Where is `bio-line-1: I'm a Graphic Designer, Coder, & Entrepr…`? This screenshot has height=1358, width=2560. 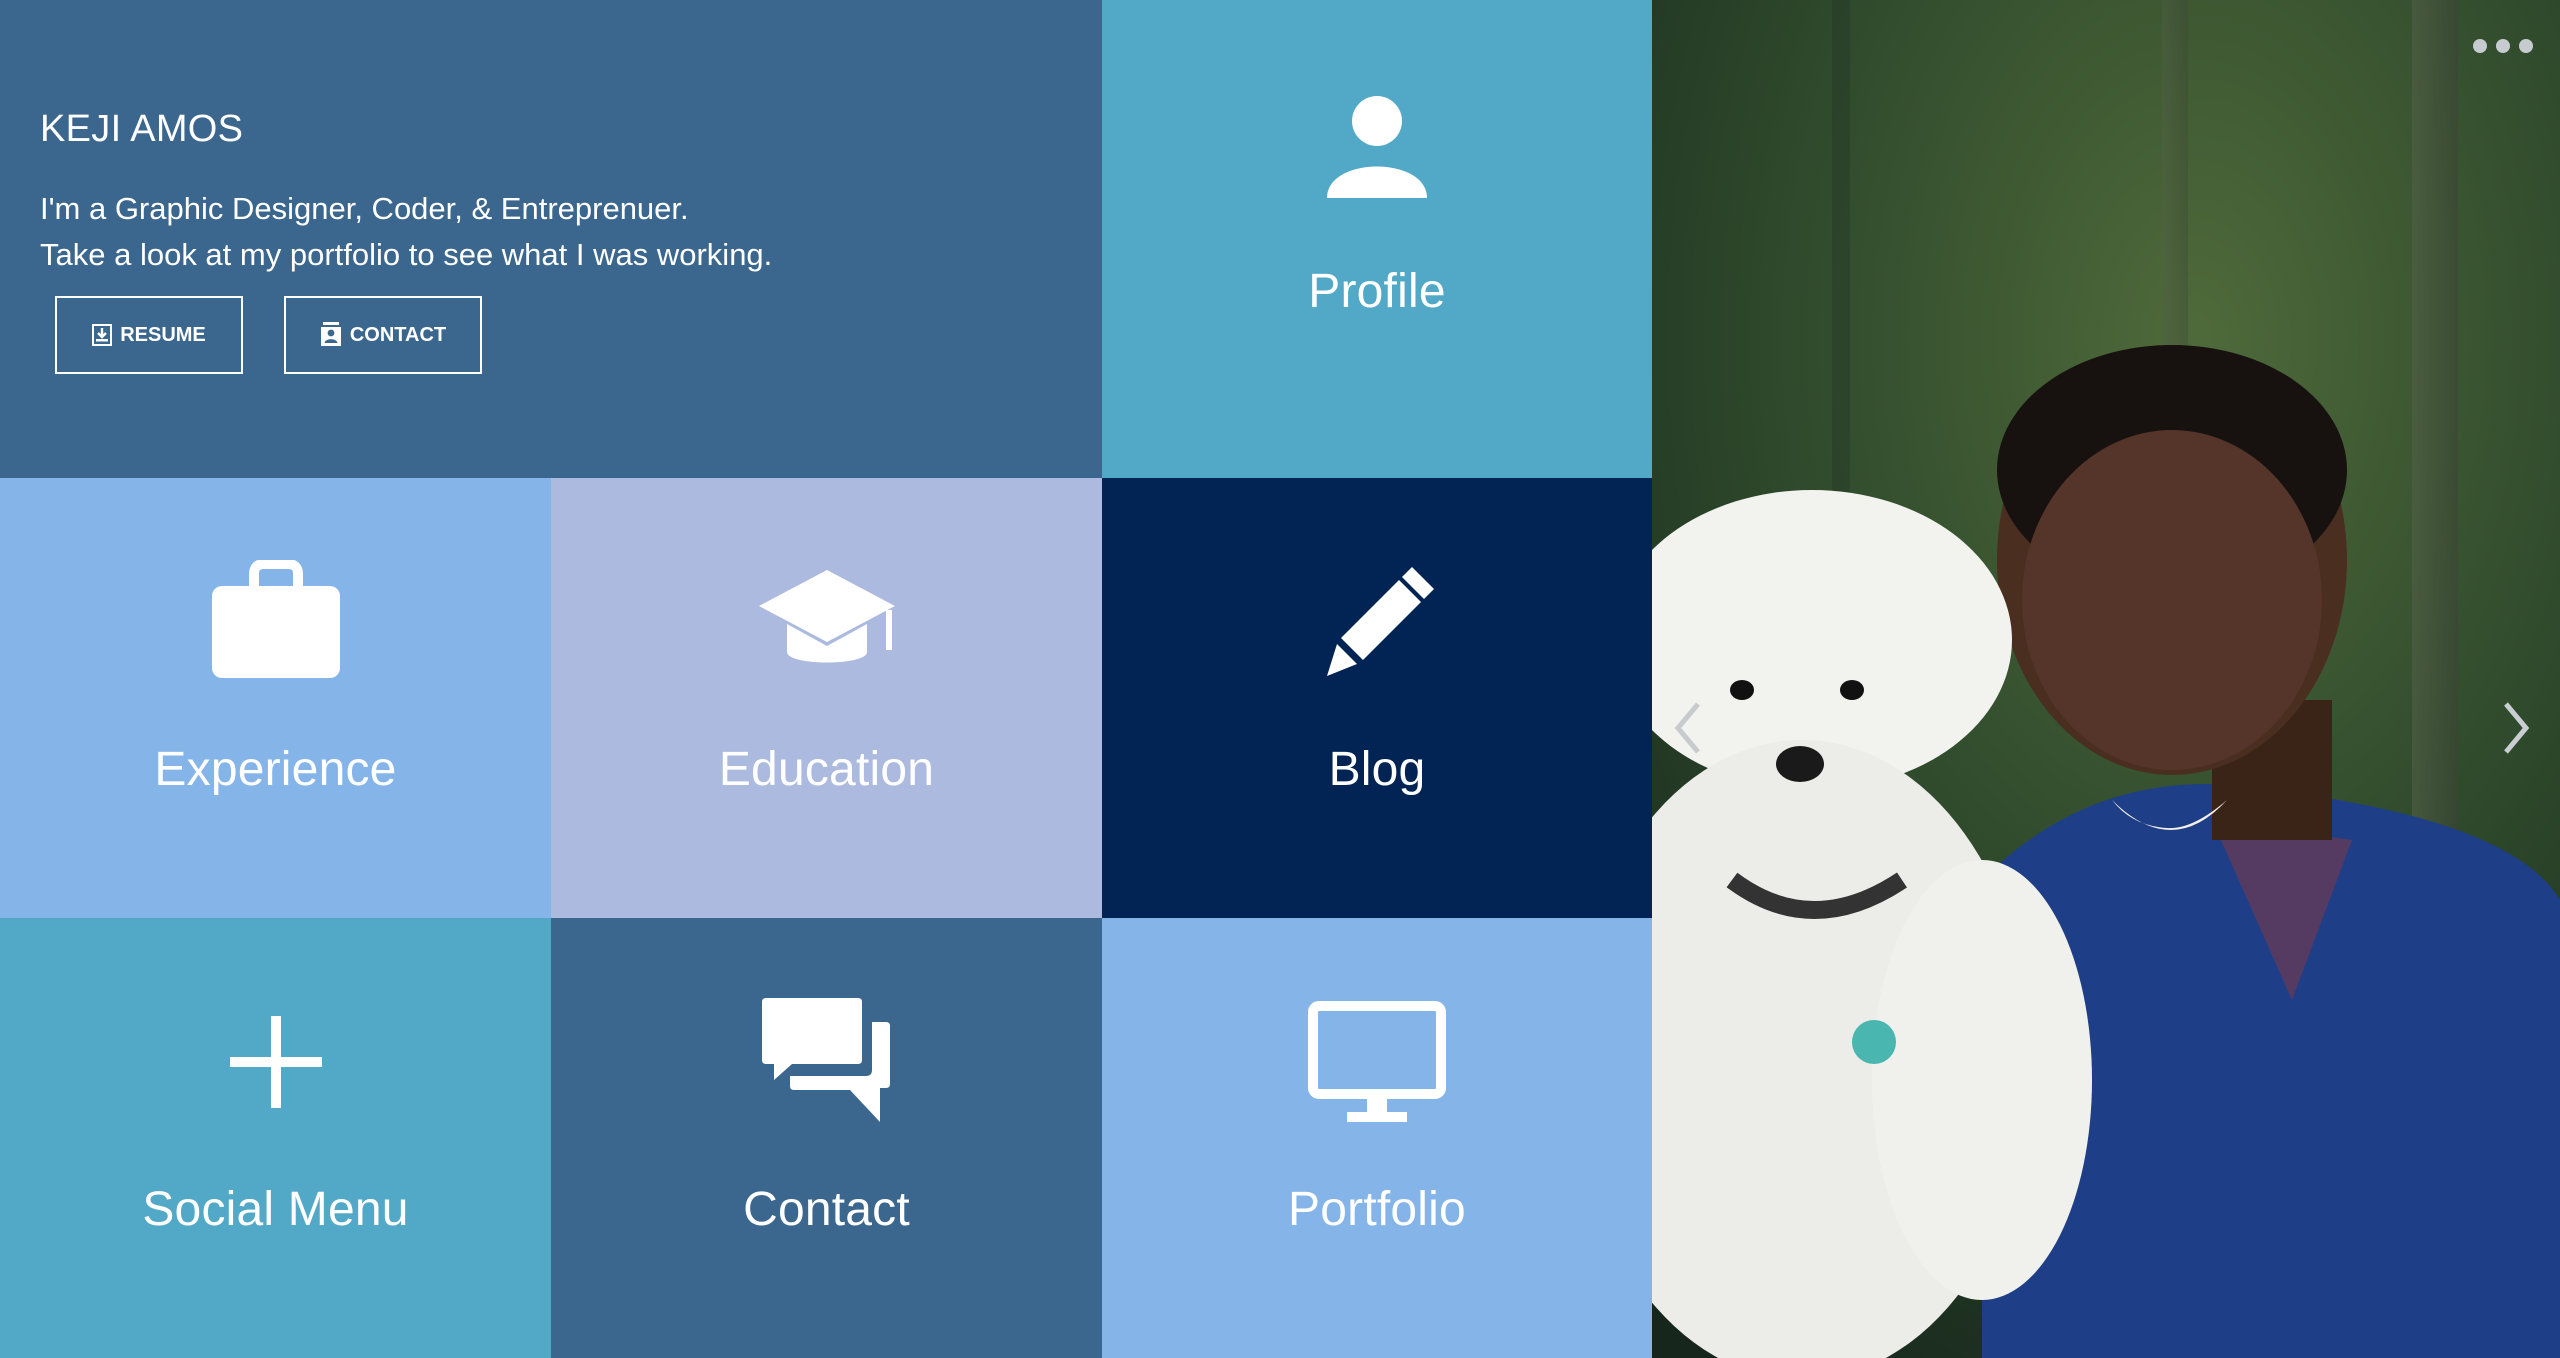
bio-line-1: I'm a Graphic Designer, Coder, & Entrepr… is located at coordinates (364, 208).